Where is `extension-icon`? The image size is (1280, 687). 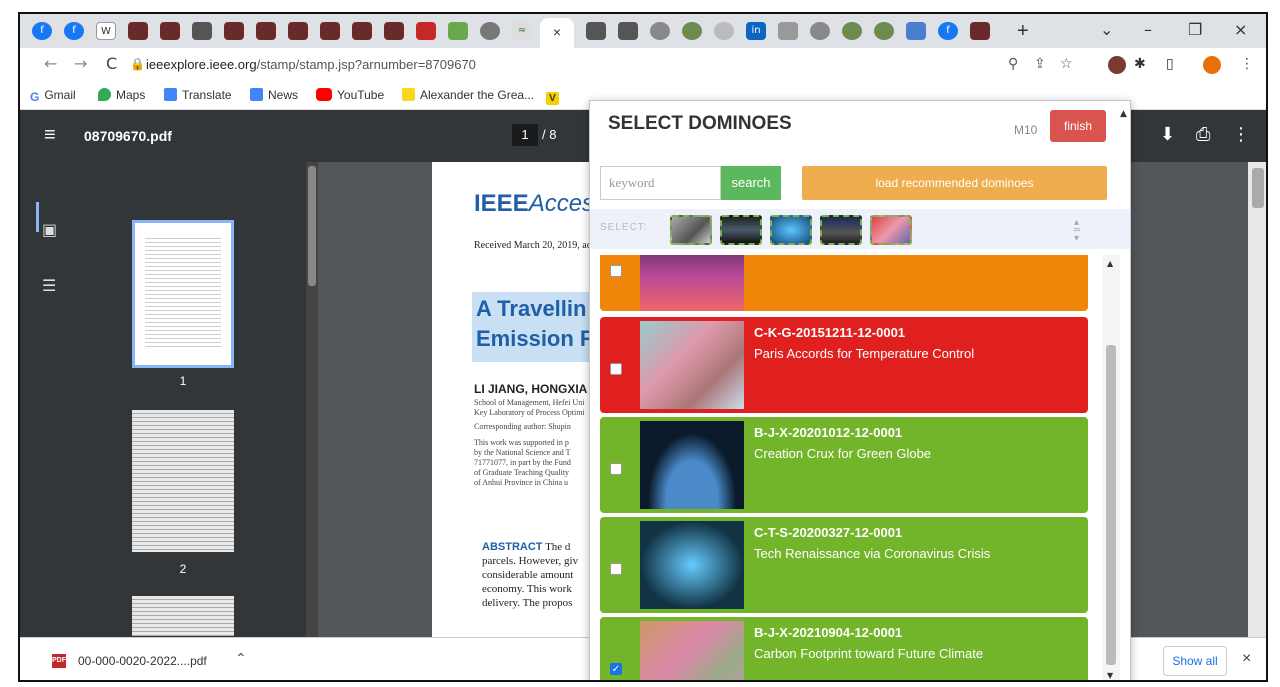
extension-icon is located at coordinates (1117, 65).